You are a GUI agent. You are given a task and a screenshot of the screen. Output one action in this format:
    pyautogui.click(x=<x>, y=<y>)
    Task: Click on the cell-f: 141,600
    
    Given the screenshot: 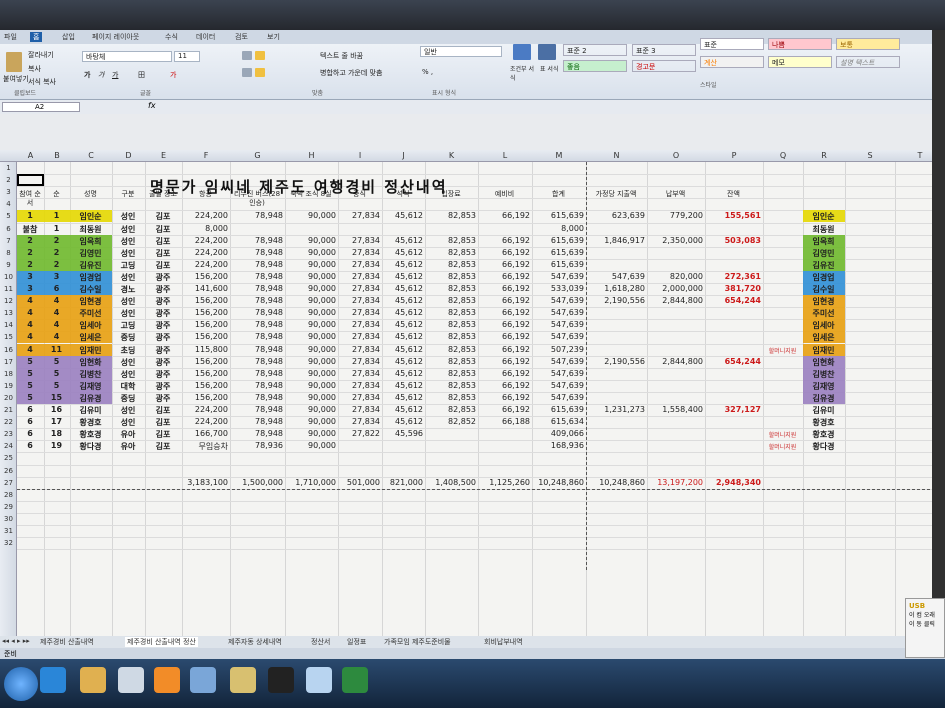 What is the action you would take?
    pyautogui.click(x=205, y=288)
    